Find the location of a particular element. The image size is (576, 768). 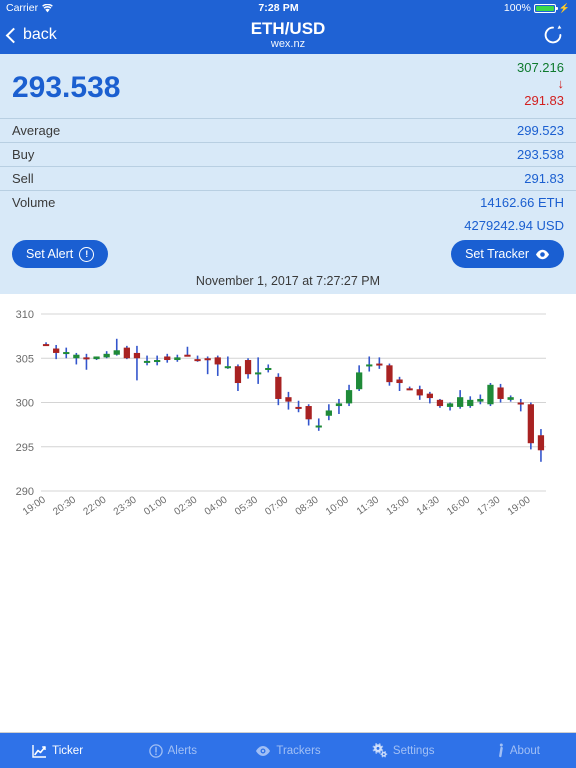

status-bar: Carrier 7:28 PM 100% ⚡ is located at coordinates (288, 8).